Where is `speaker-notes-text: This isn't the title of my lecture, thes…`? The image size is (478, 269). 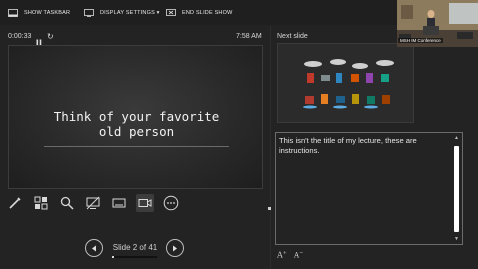
speaker-notes-text: This isn't the title of my lecture, thes… is located at coordinates (348, 145).